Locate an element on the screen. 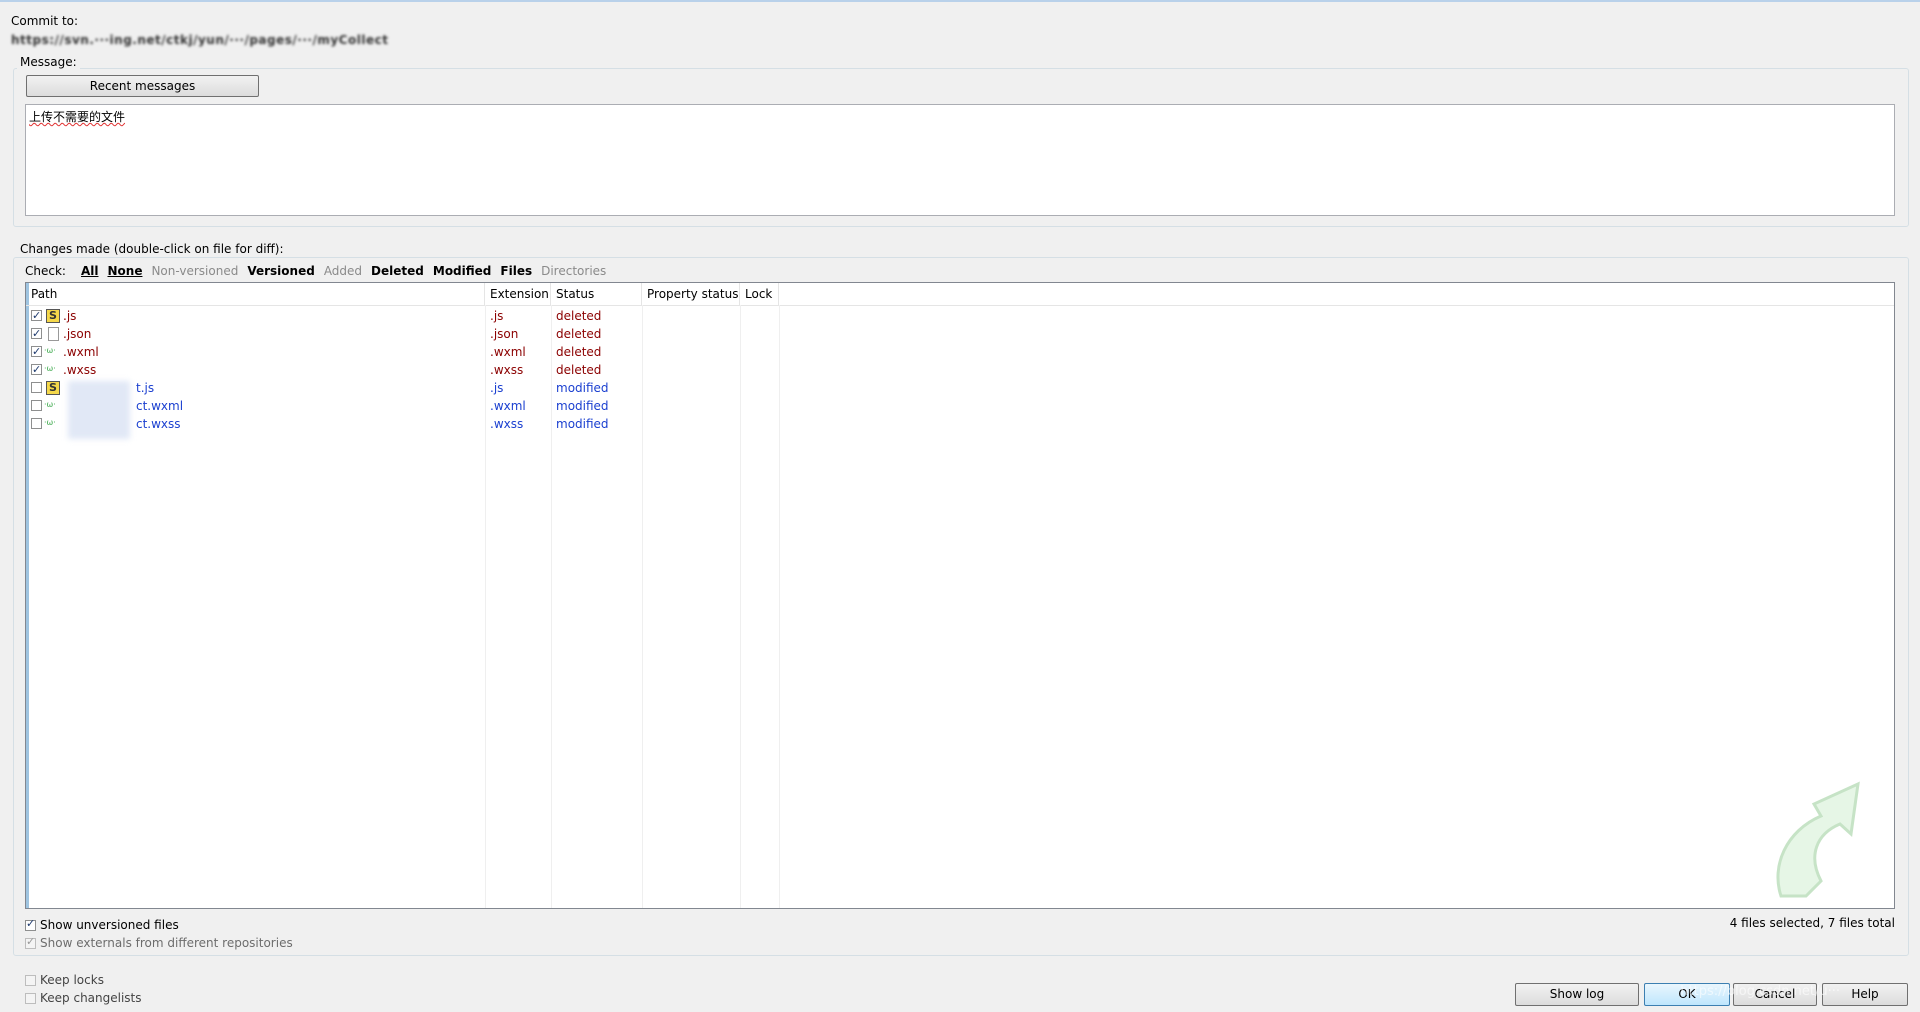 Image resolution: width=1920 pixels, height=1012 pixels. filter-added: Added is located at coordinates (343, 271).